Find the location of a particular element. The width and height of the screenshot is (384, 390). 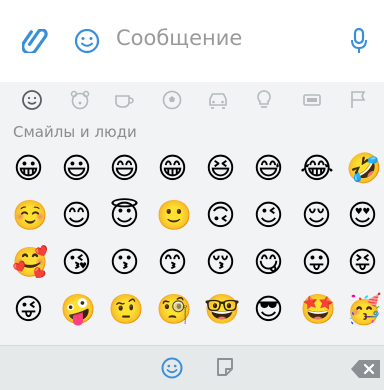

emoji-item: 🤨 is located at coordinates (126, 309).